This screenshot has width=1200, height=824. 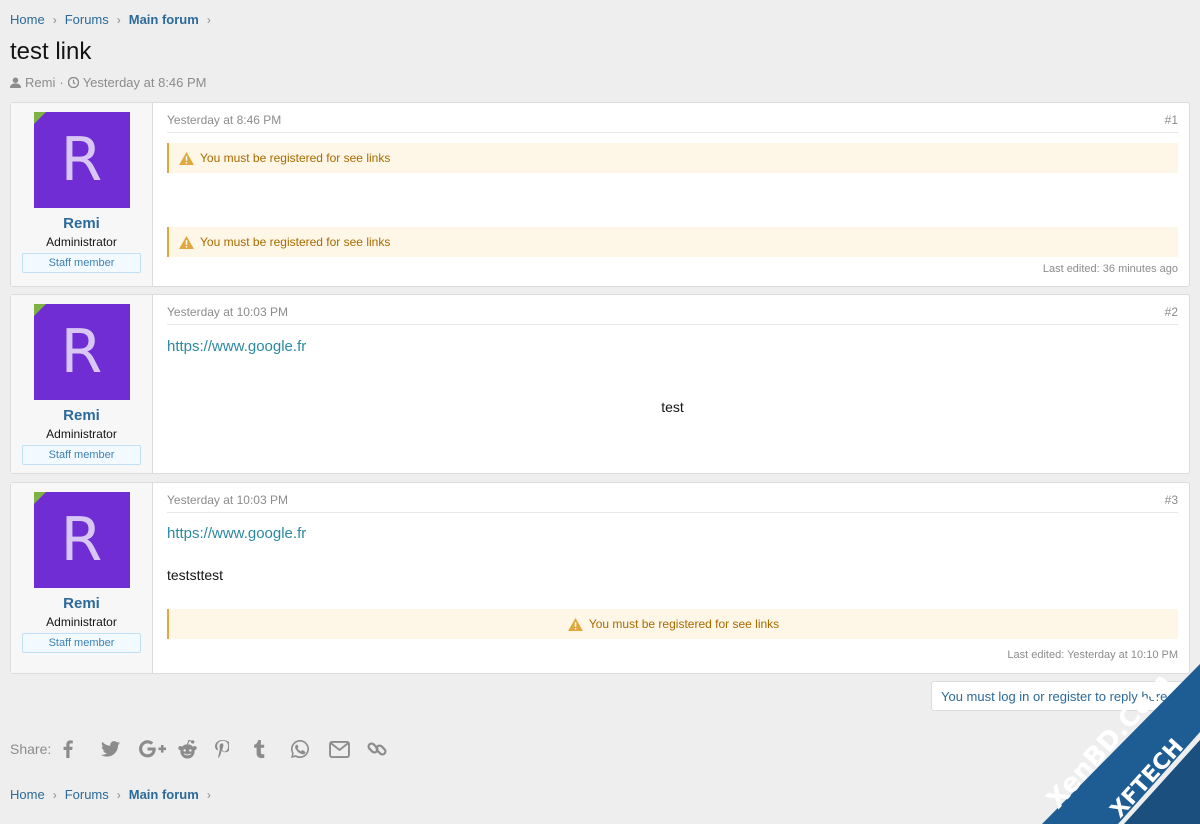 I want to click on thread-date: Yesterday at 8:46 PM, so click(x=145, y=82).